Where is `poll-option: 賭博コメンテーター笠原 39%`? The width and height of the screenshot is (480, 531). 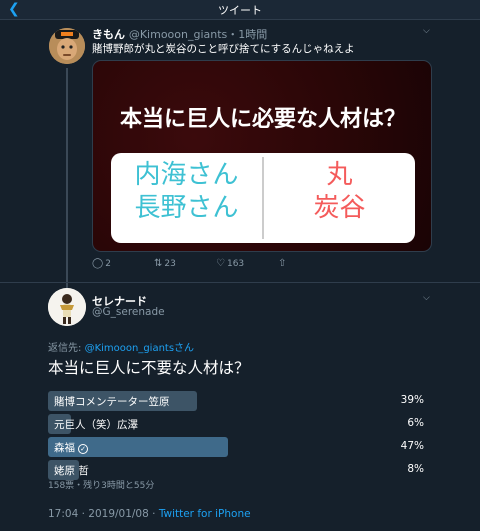
poll-option: 賭博コメンテーター笠原 39% is located at coordinates (240, 401).